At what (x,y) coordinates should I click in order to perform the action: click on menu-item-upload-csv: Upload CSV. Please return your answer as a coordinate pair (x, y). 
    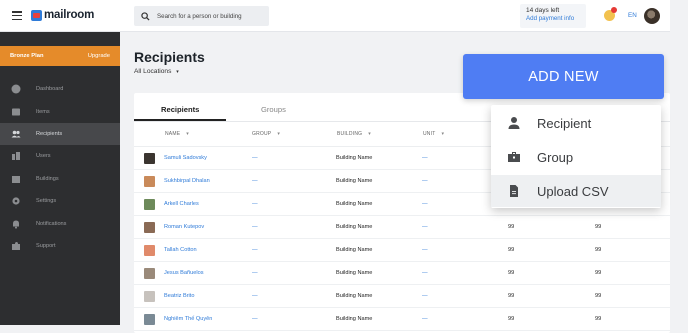
    Looking at the image, I should click on (576, 191).